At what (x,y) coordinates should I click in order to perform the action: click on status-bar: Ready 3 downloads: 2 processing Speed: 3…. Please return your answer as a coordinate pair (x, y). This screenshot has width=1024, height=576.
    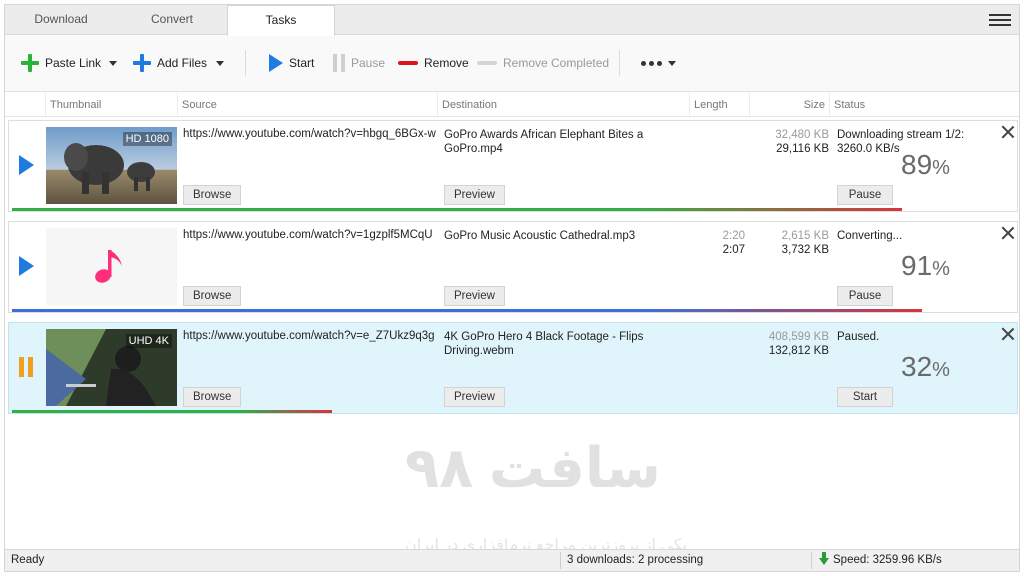
    Looking at the image, I should click on (512, 560).